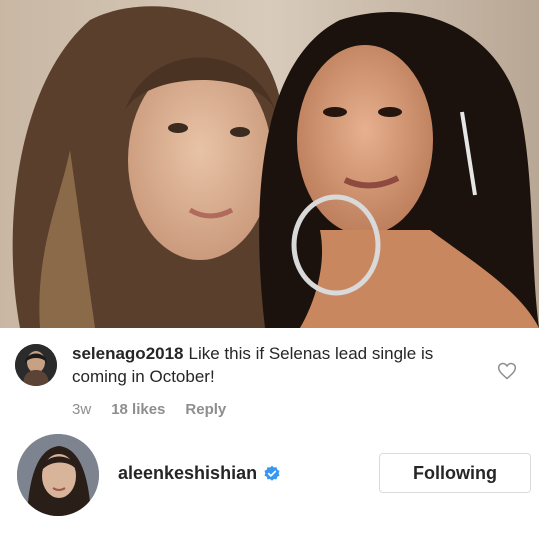  Describe the element at coordinates (455, 473) in the screenshot. I see `following-button: Following` at that location.